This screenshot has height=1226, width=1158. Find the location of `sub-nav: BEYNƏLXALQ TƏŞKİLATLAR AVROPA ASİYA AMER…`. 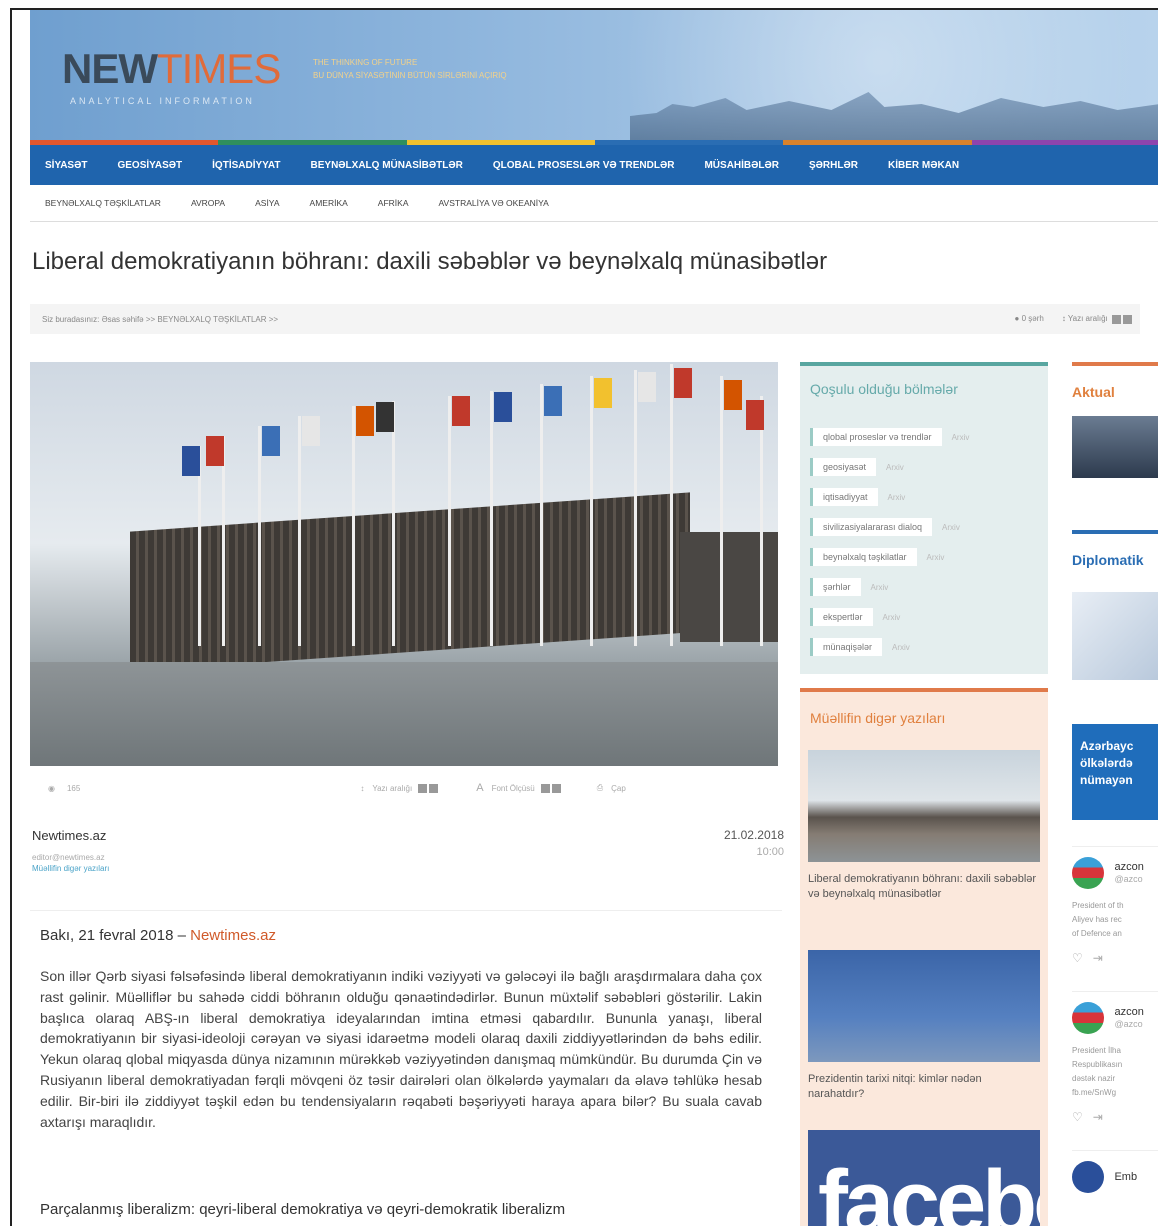

sub-nav: BEYNƏLXALQ TƏŞKİLATLAR AVROPA ASİYA AMER… is located at coordinates (594, 203).